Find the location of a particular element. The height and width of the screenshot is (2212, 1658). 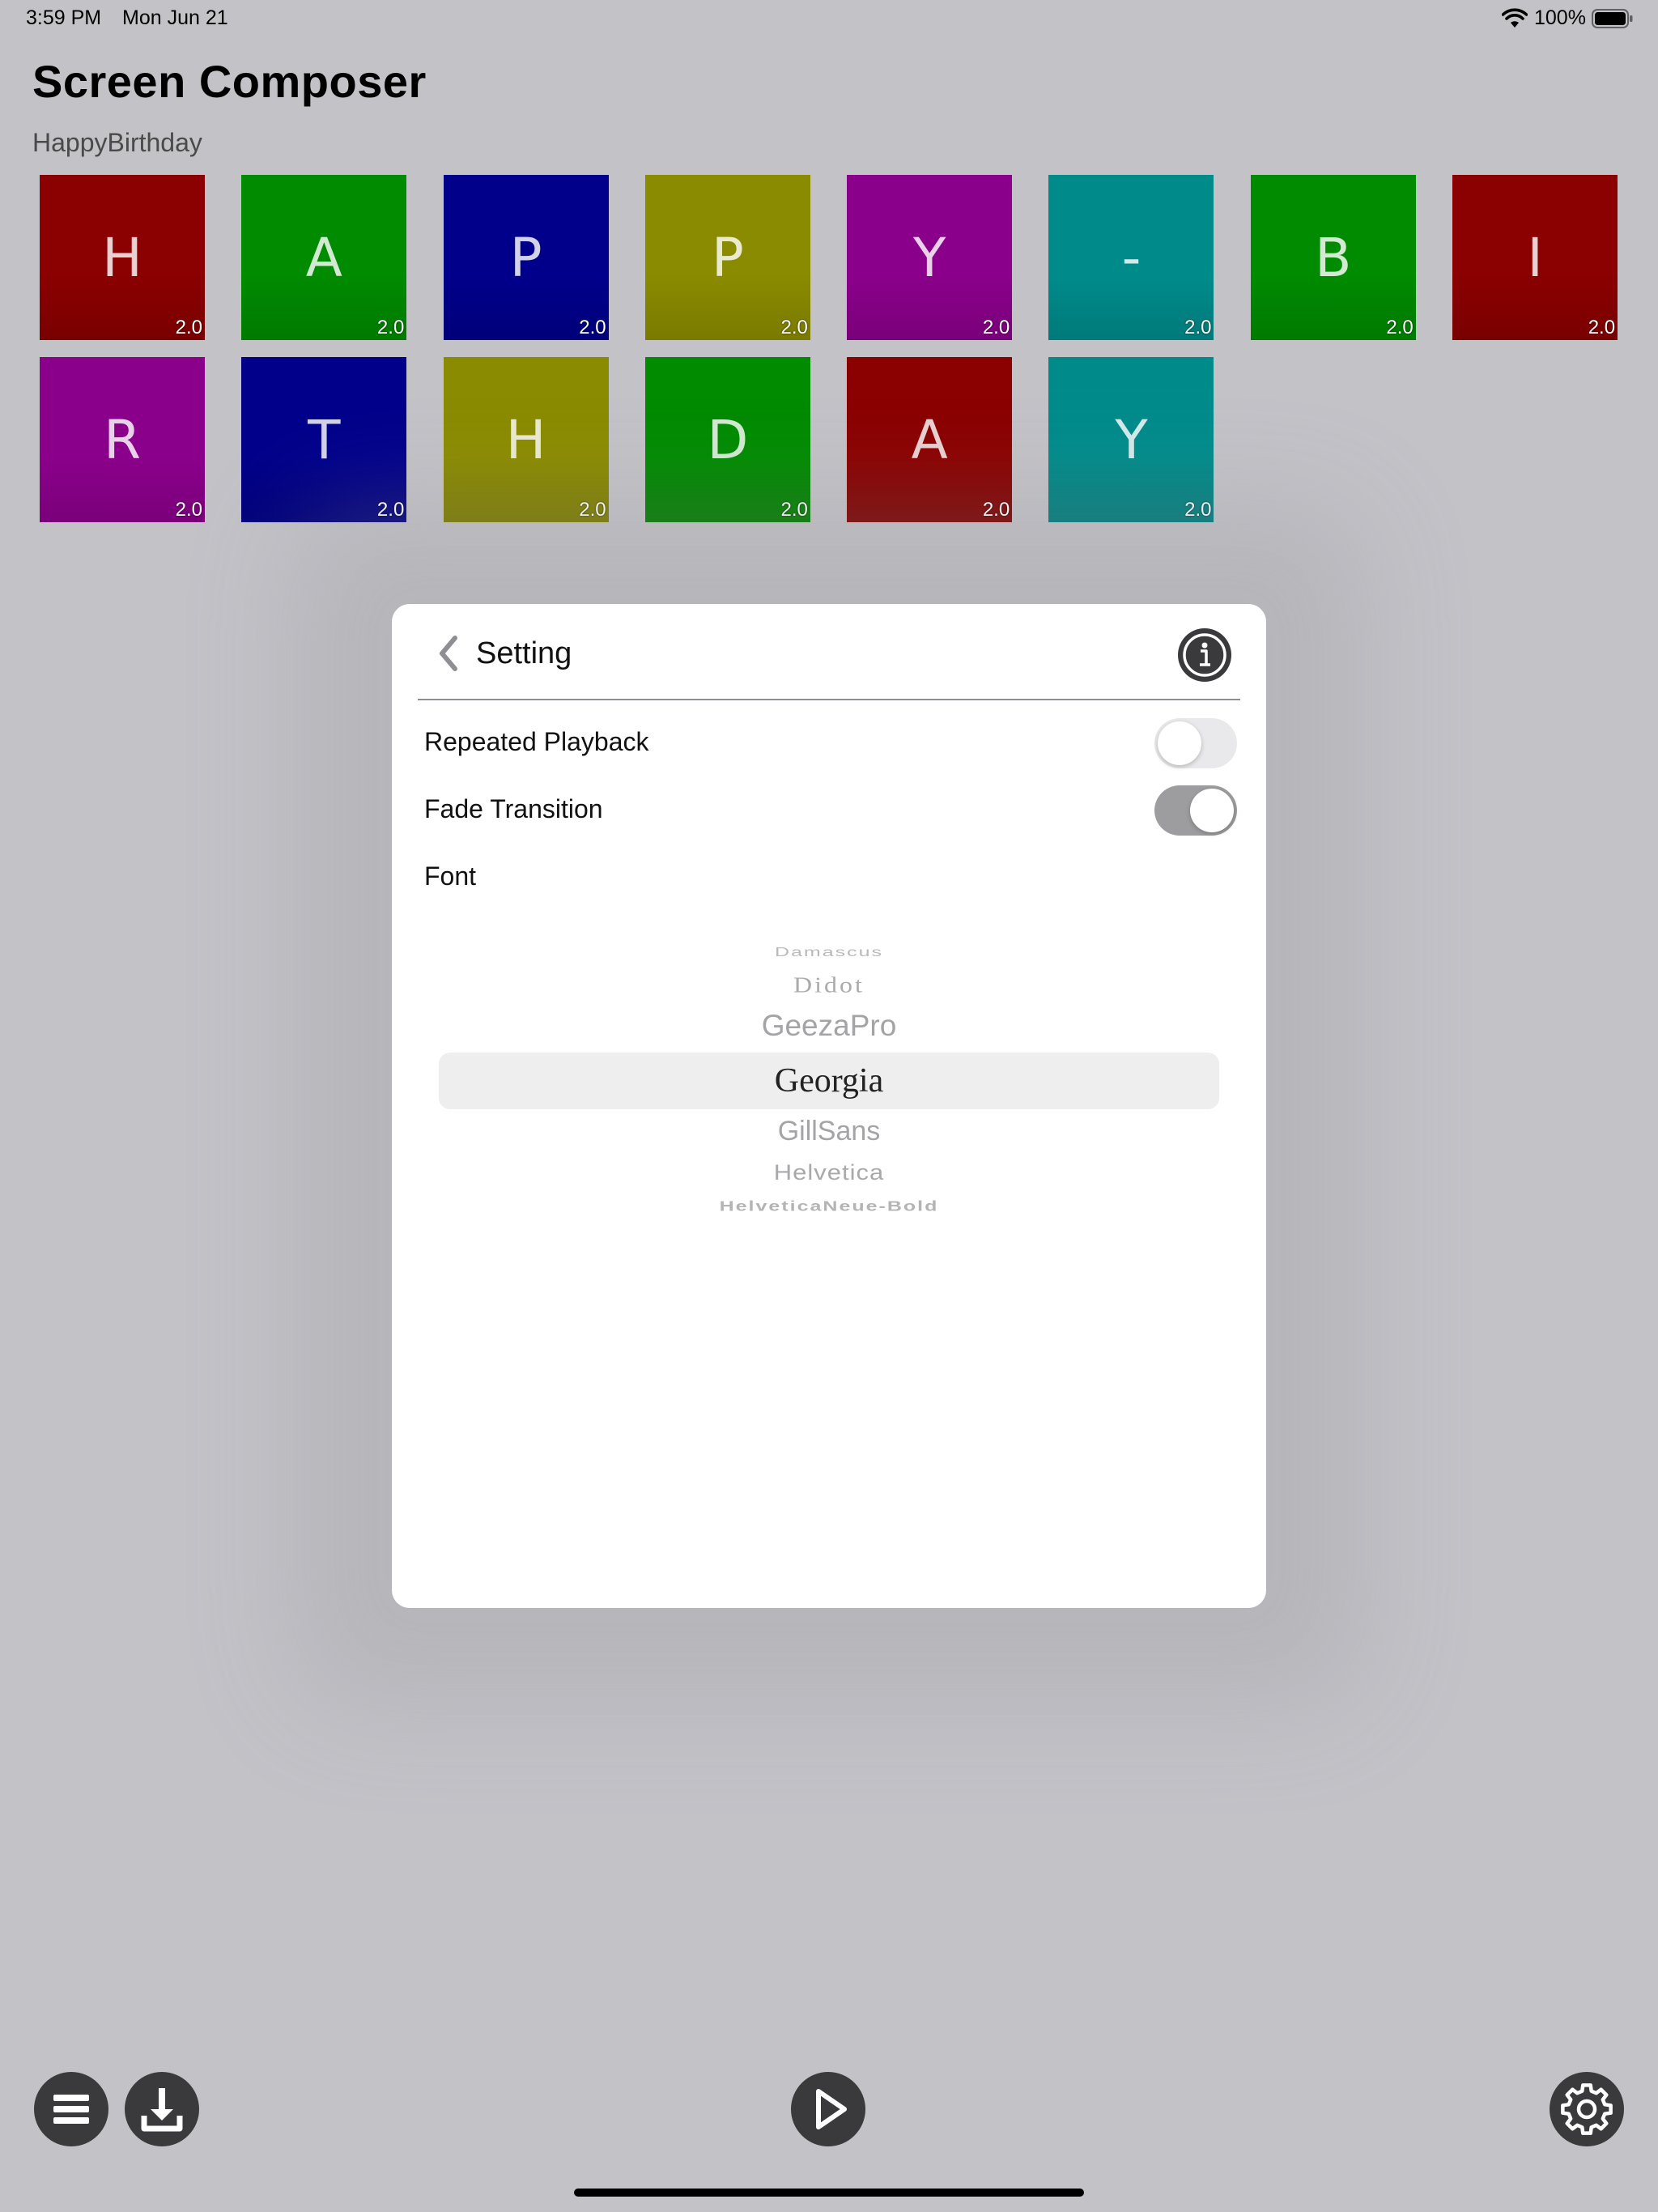

font-option-helveticaneue-bold: HelveticaNeue-Bold is located at coordinates (829, 1206).